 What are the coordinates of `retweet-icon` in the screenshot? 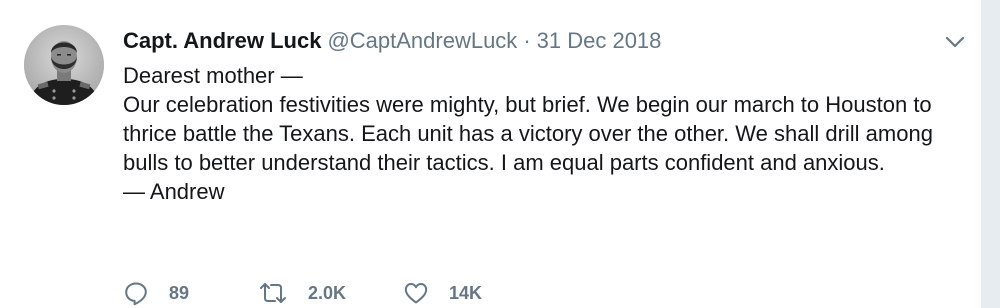 It's located at (273, 293).